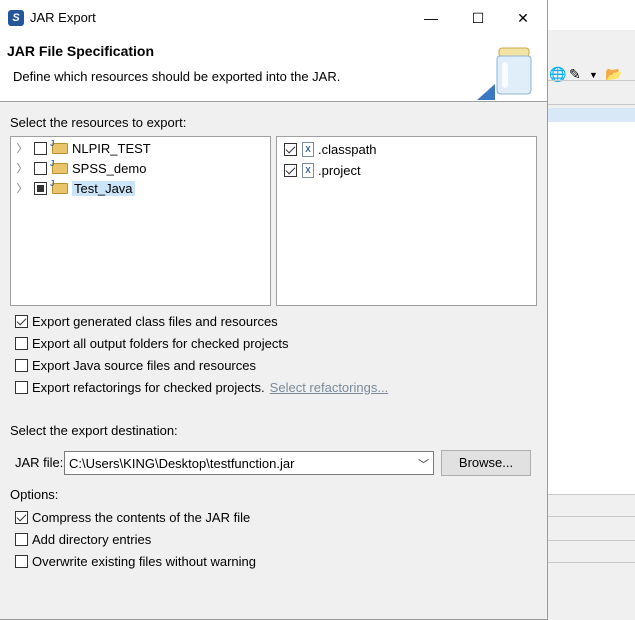  Describe the element at coordinates (504, 73) in the screenshot. I see `jar-icon` at that location.